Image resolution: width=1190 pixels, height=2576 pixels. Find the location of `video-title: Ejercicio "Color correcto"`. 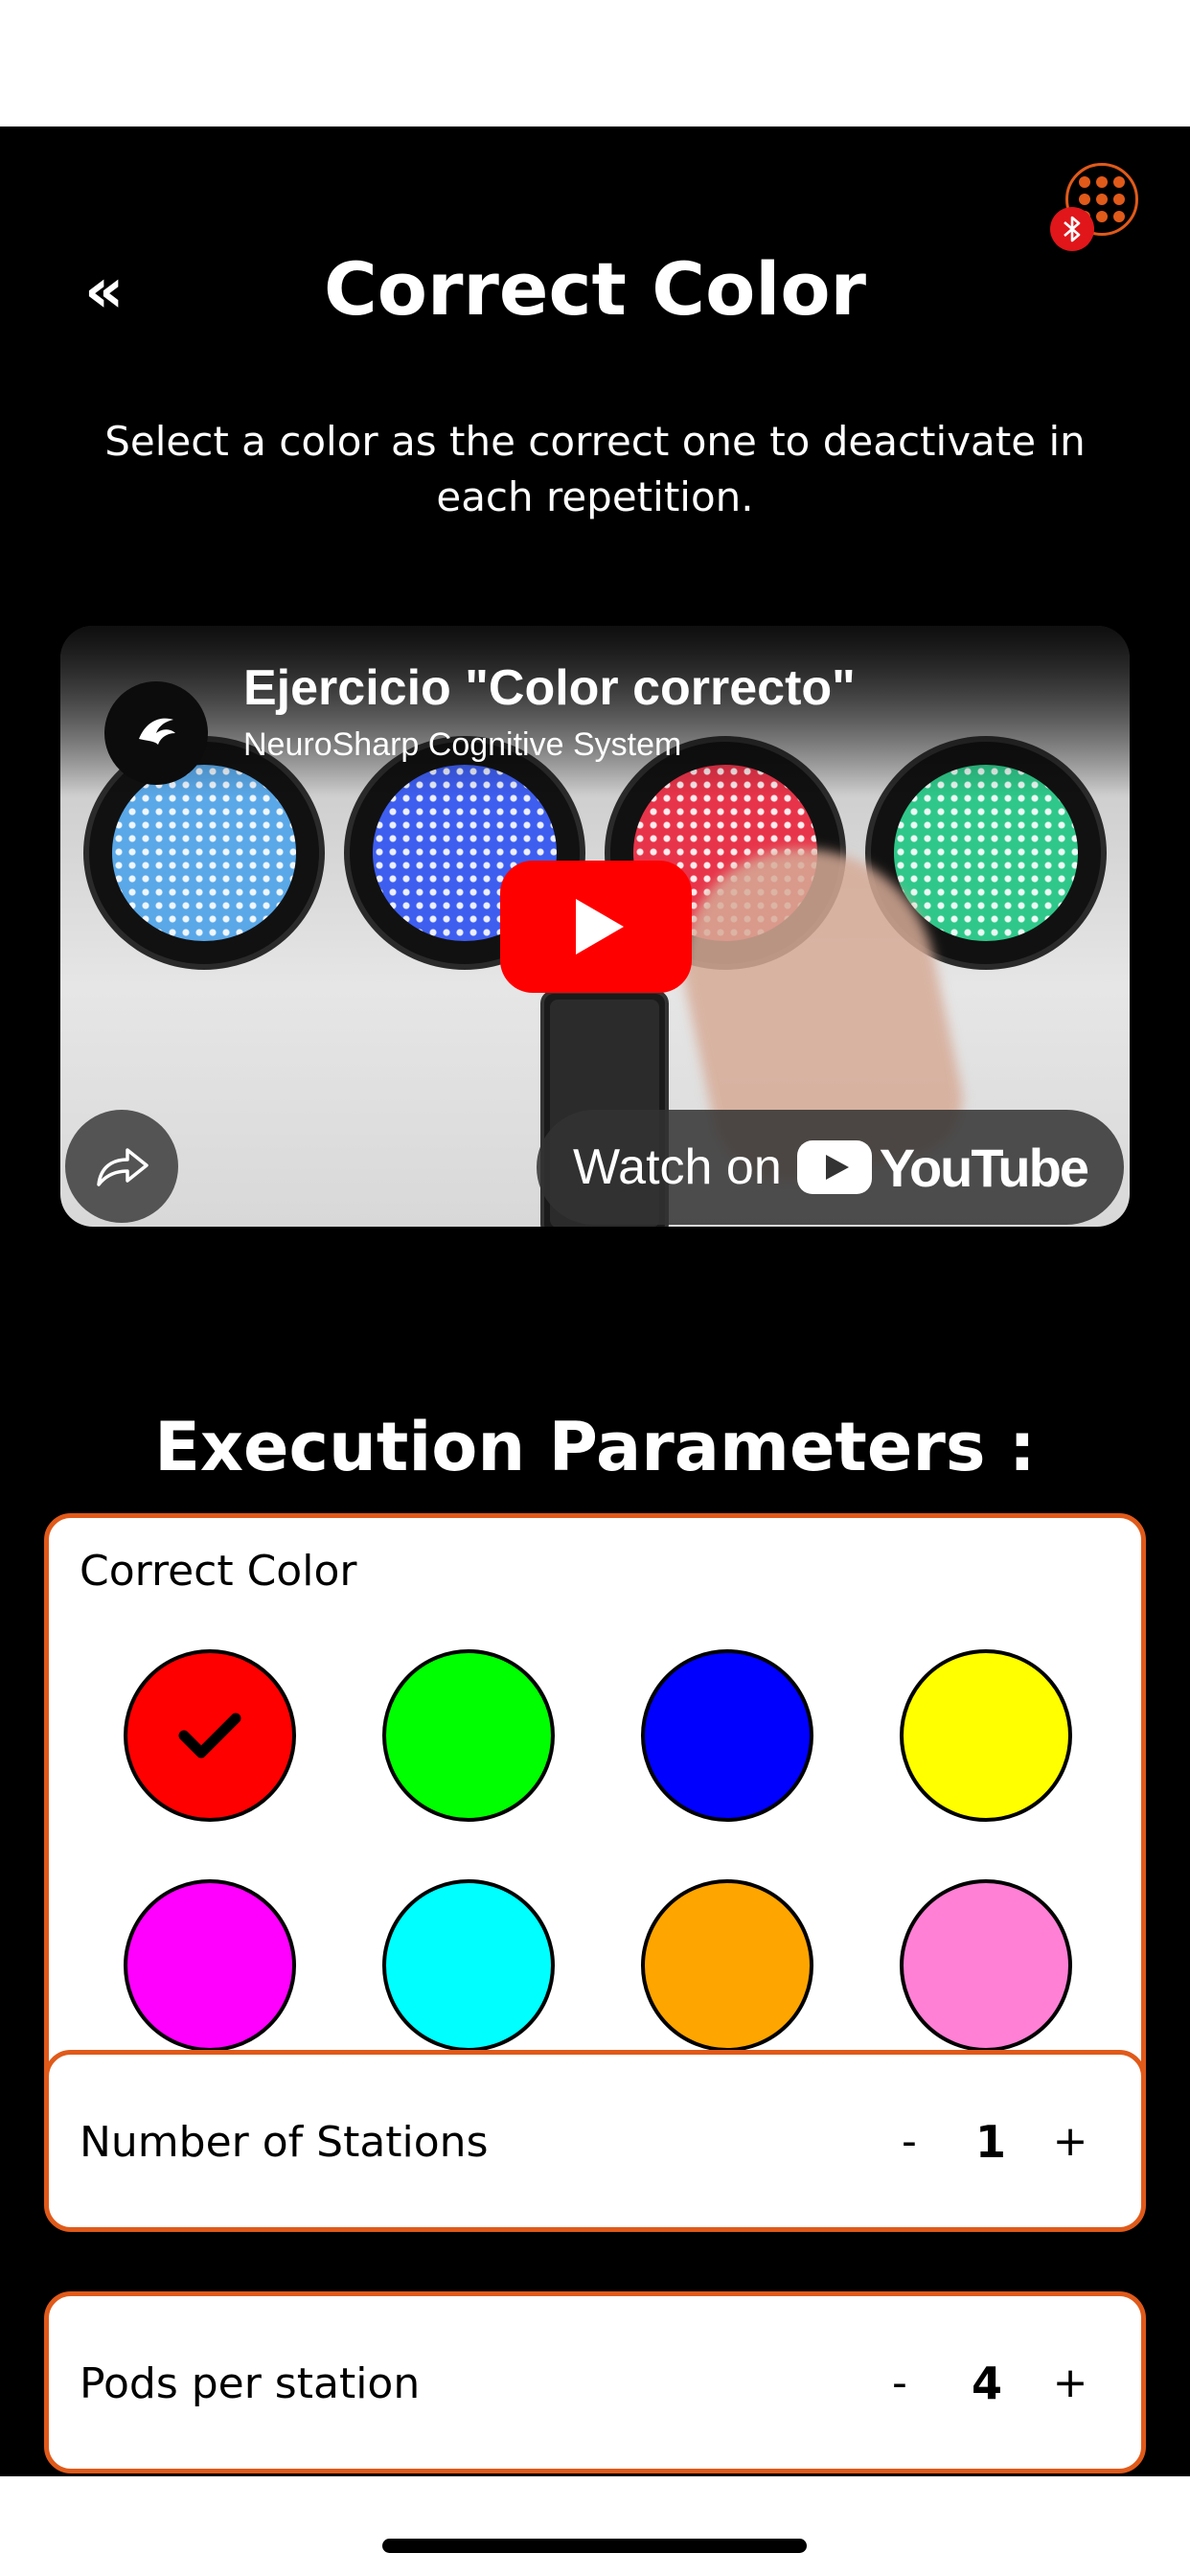

video-title: Ejercicio "Color correcto" is located at coordinates (549, 688).